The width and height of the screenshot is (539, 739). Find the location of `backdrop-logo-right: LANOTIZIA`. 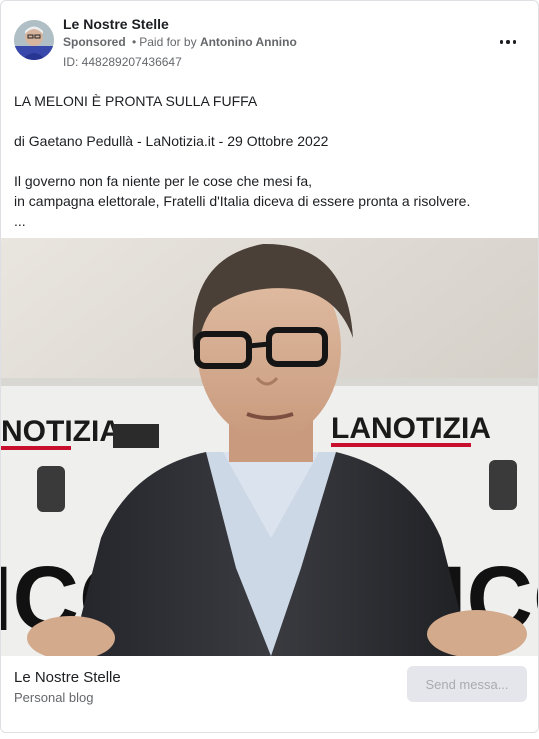

backdrop-logo-right: LANOTIZIA is located at coordinates (411, 428).